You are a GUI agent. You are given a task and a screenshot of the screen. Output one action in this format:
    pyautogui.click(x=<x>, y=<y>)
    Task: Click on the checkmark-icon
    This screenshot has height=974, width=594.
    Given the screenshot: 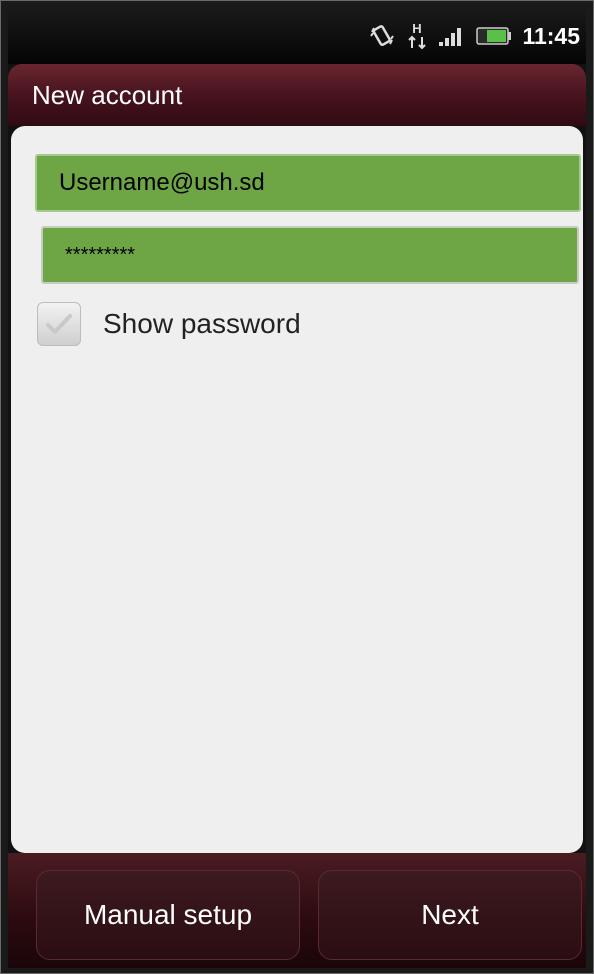 What is the action you would take?
    pyautogui.click(x=59, y=324)
    